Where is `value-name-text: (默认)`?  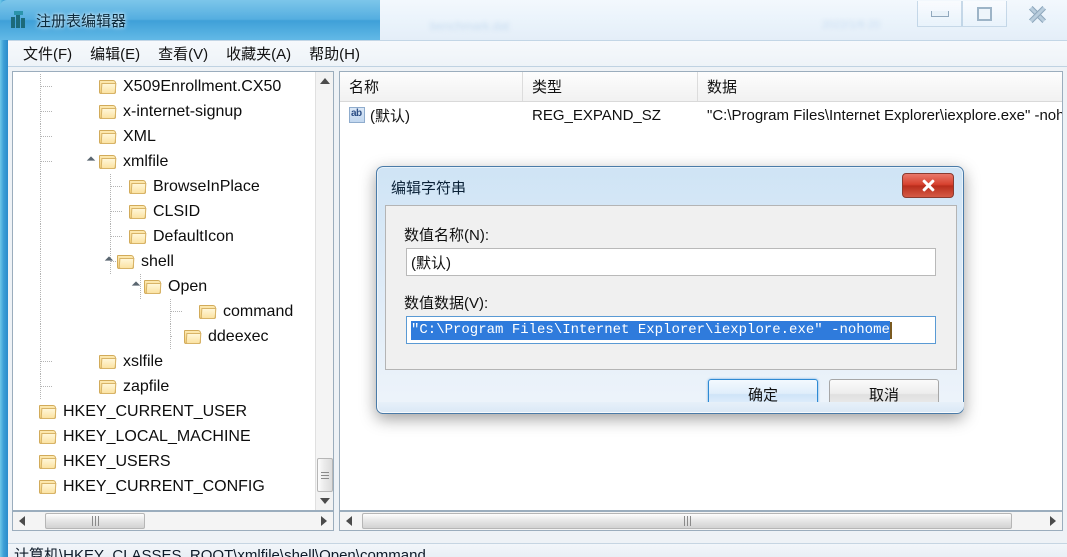 value-name-text: (默认) is located at coordinates (390, 116).